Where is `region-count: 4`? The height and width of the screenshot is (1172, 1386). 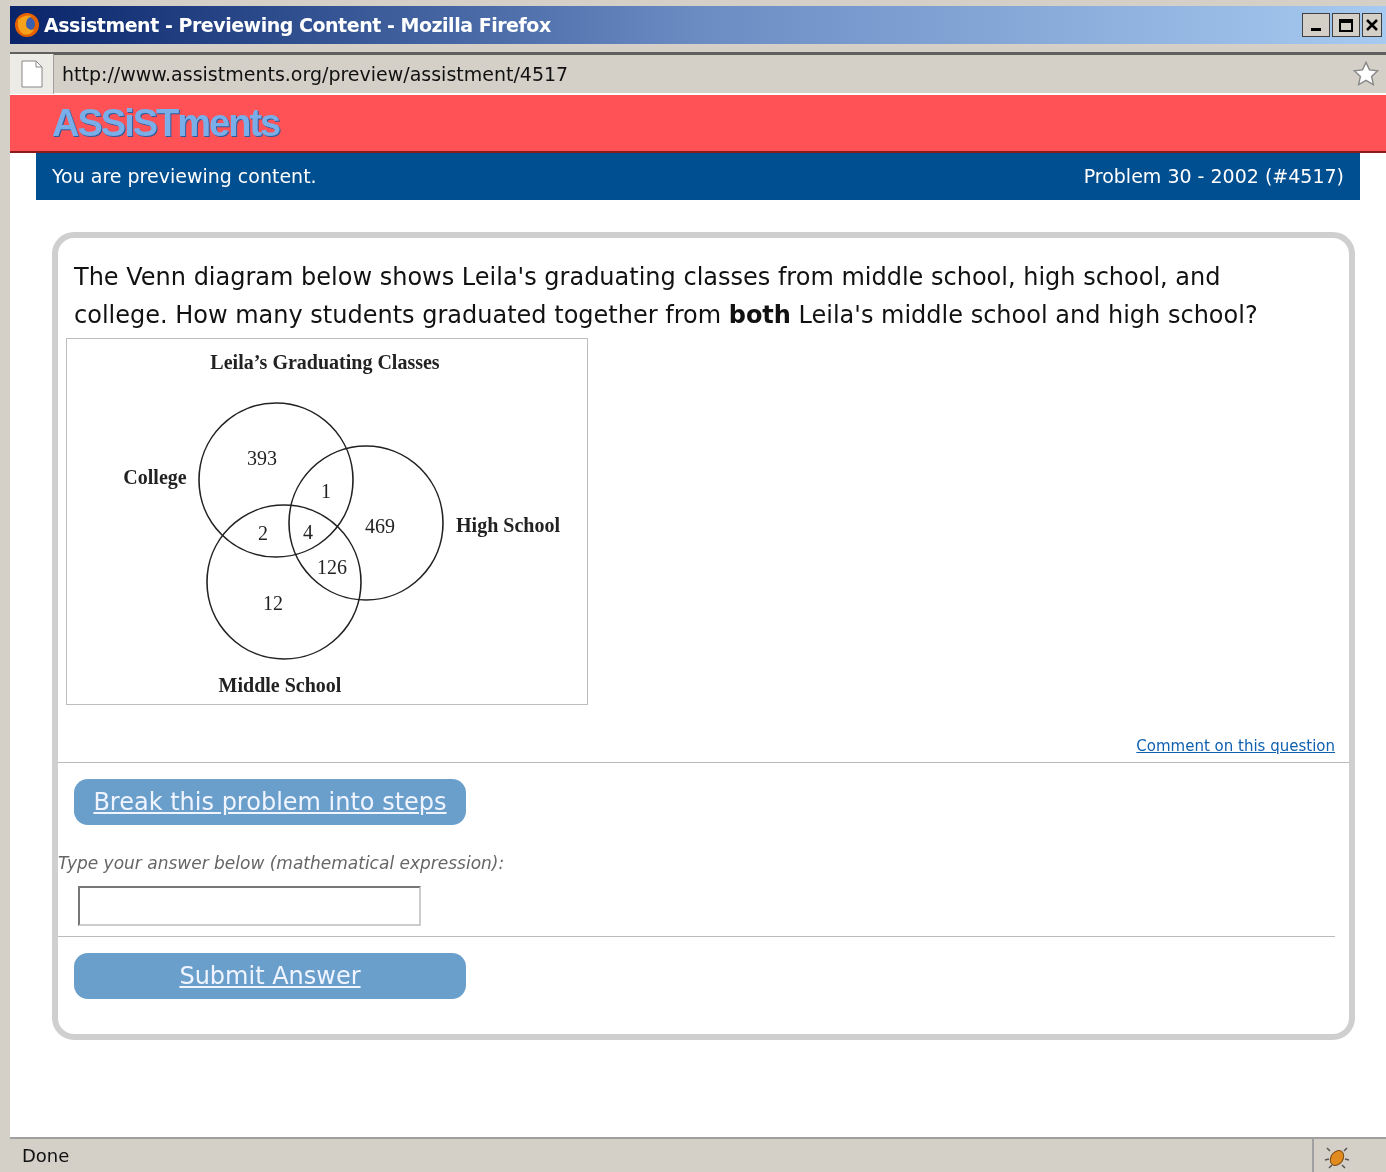
region-count: 4 is located at coordinates (308, 532).